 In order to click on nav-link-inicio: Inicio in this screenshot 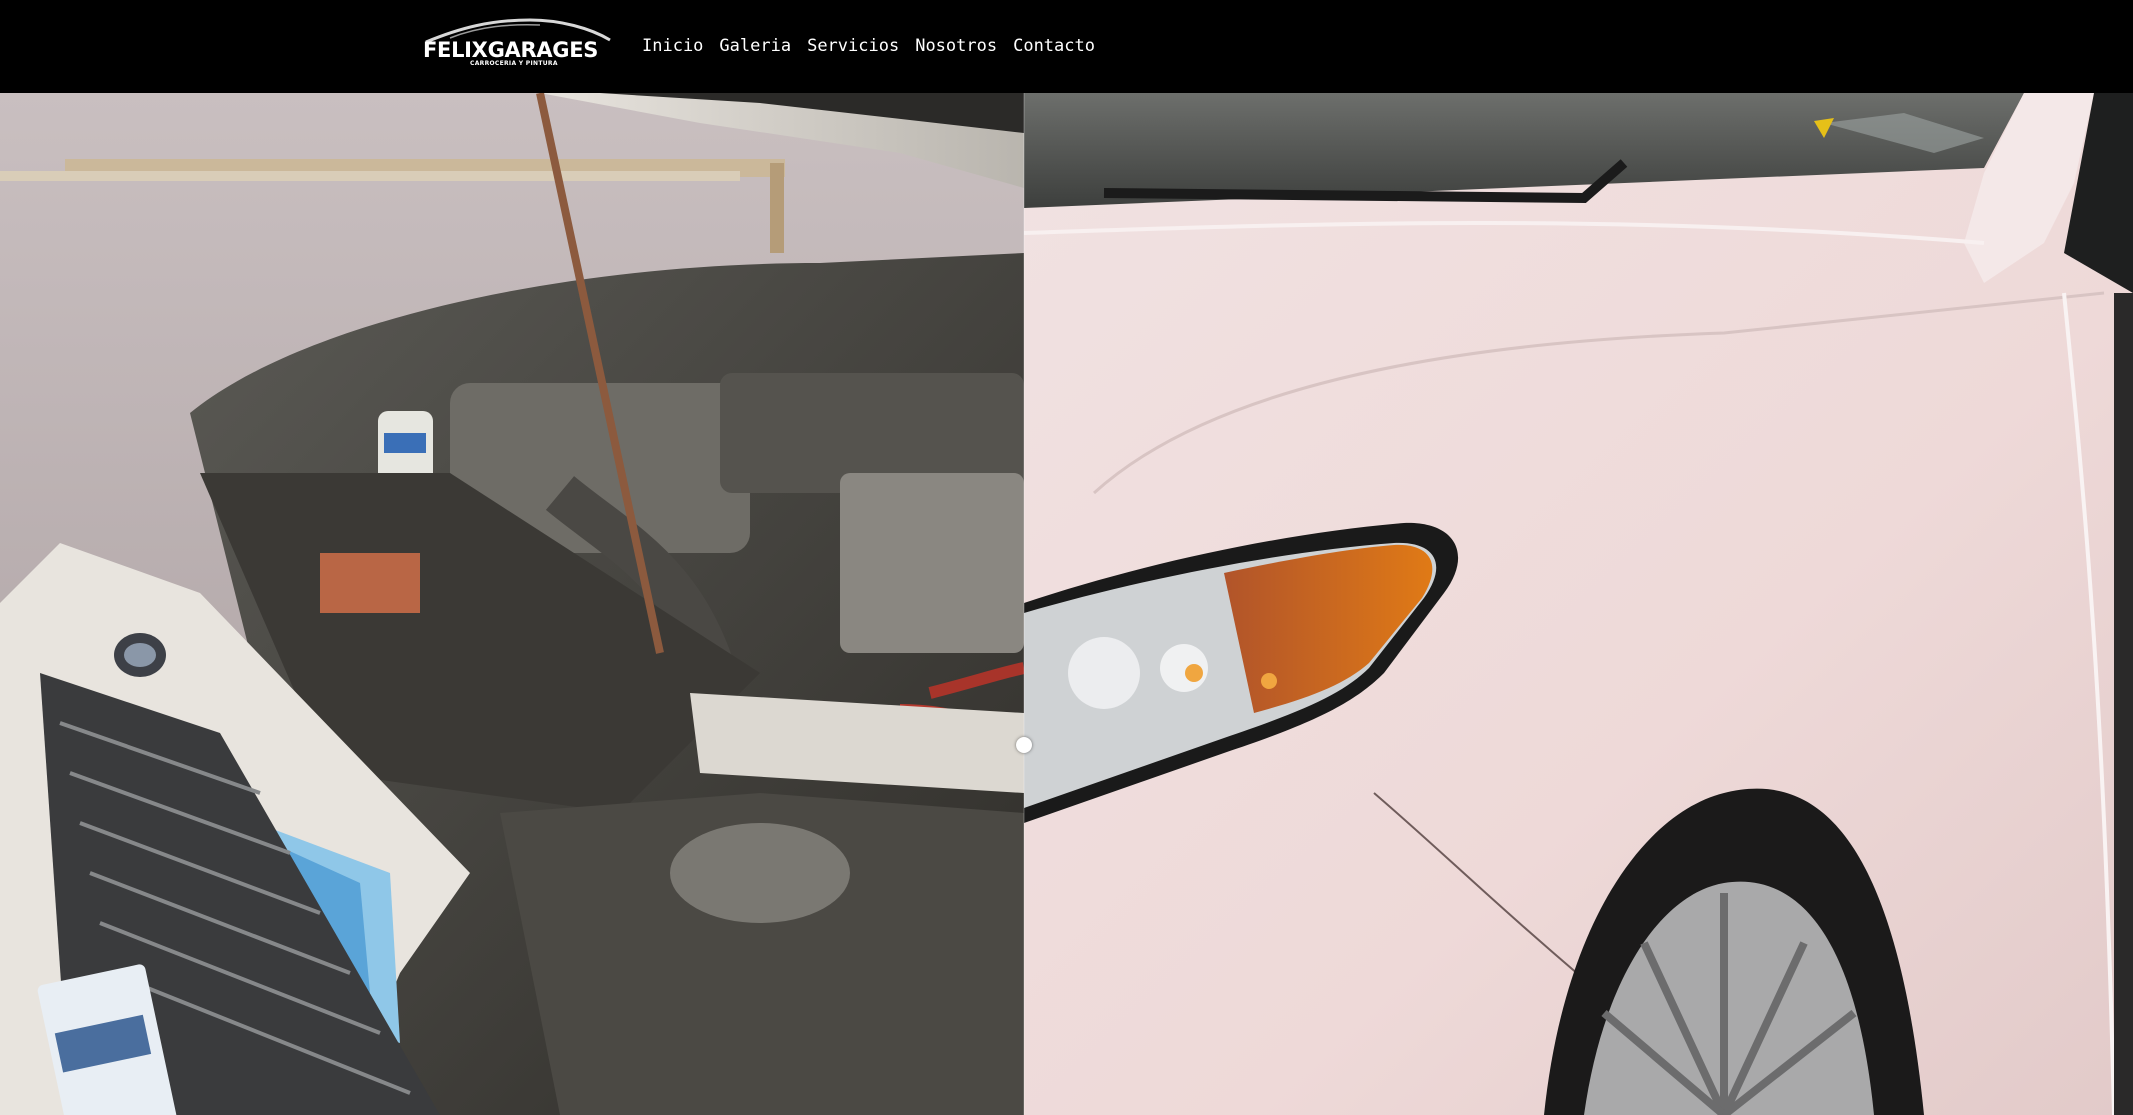, I will do `click(672, 46)`.